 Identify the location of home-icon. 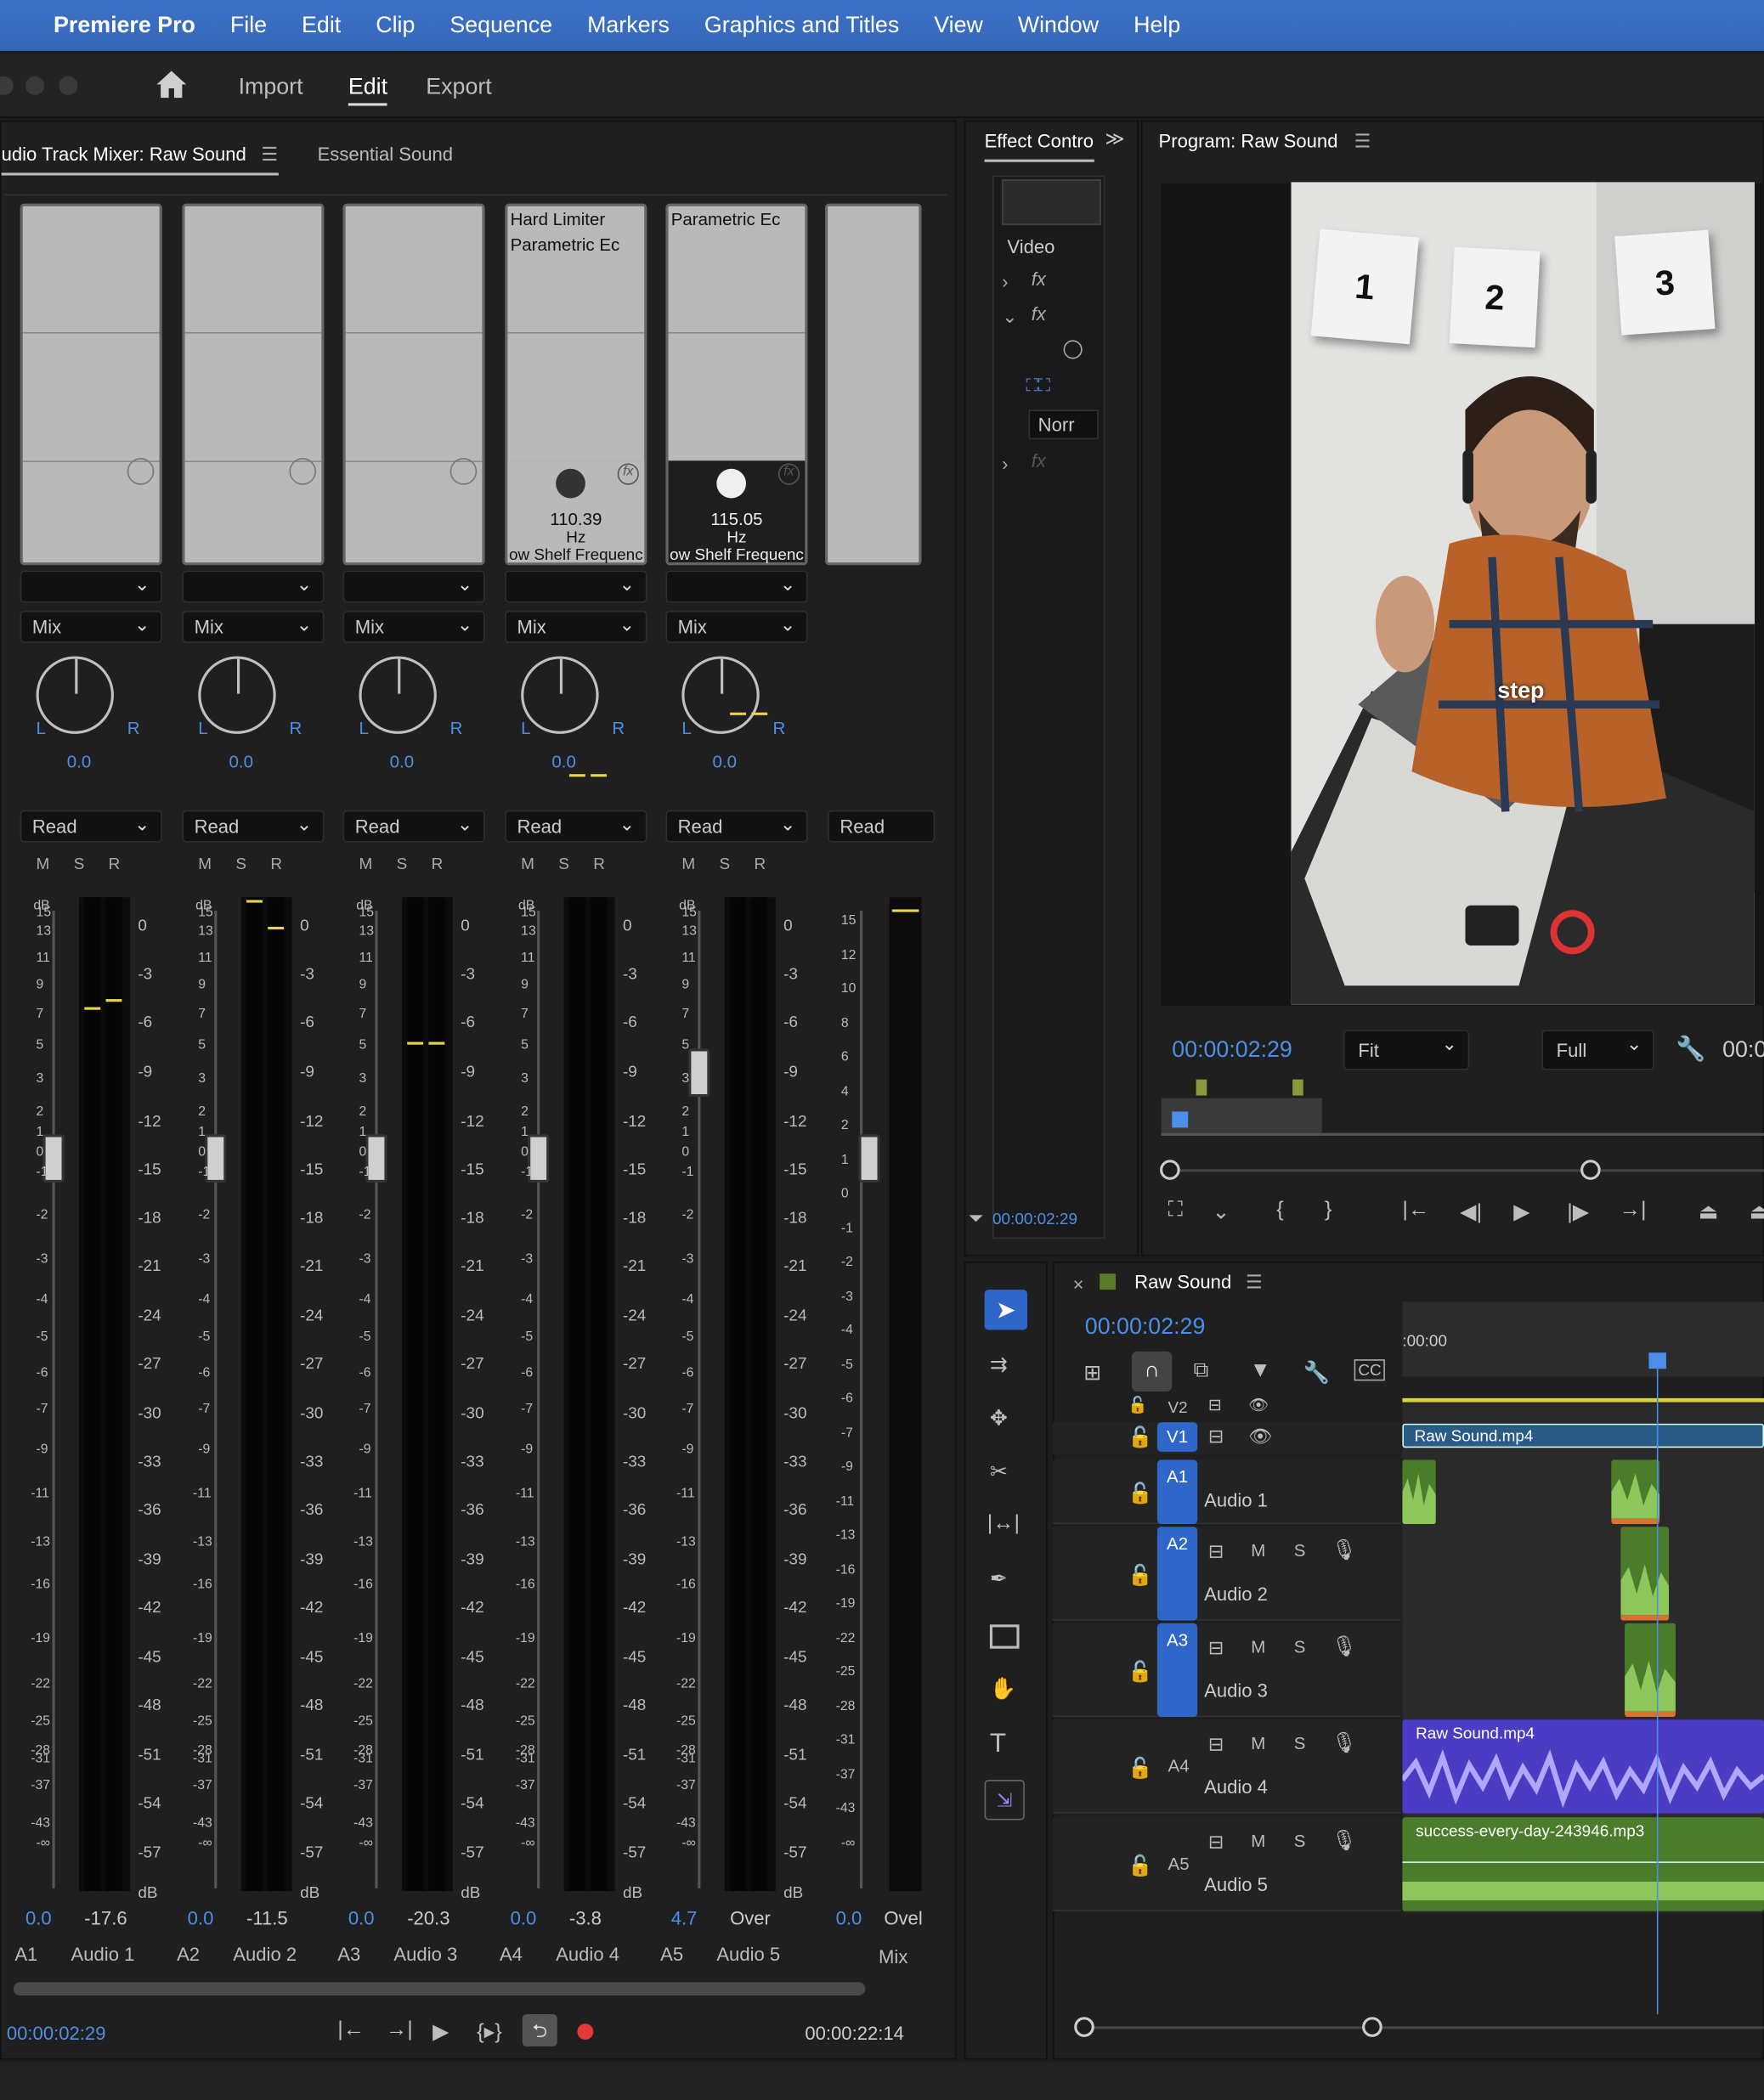
(171, 84).